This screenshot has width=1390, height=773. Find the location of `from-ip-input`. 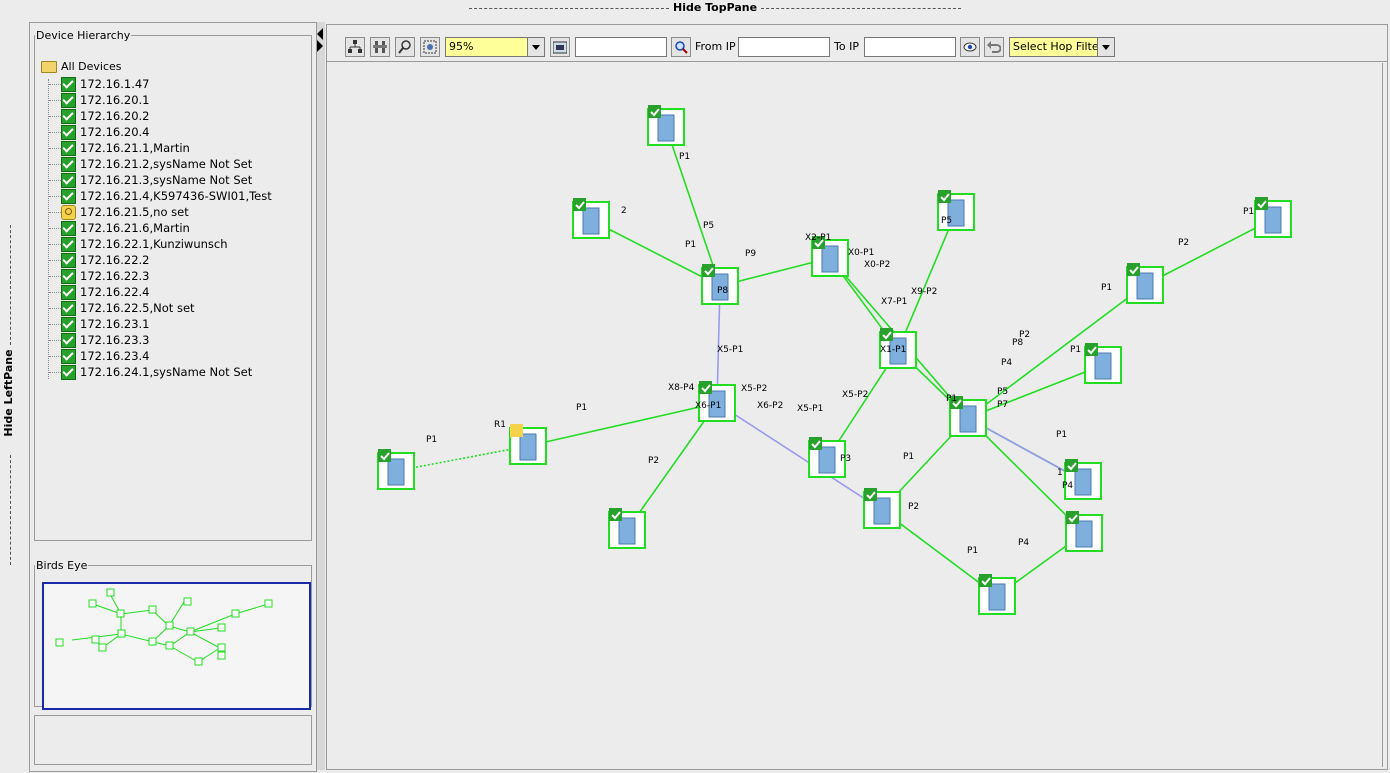

from-ip-input is located at coordinates (784, 47).